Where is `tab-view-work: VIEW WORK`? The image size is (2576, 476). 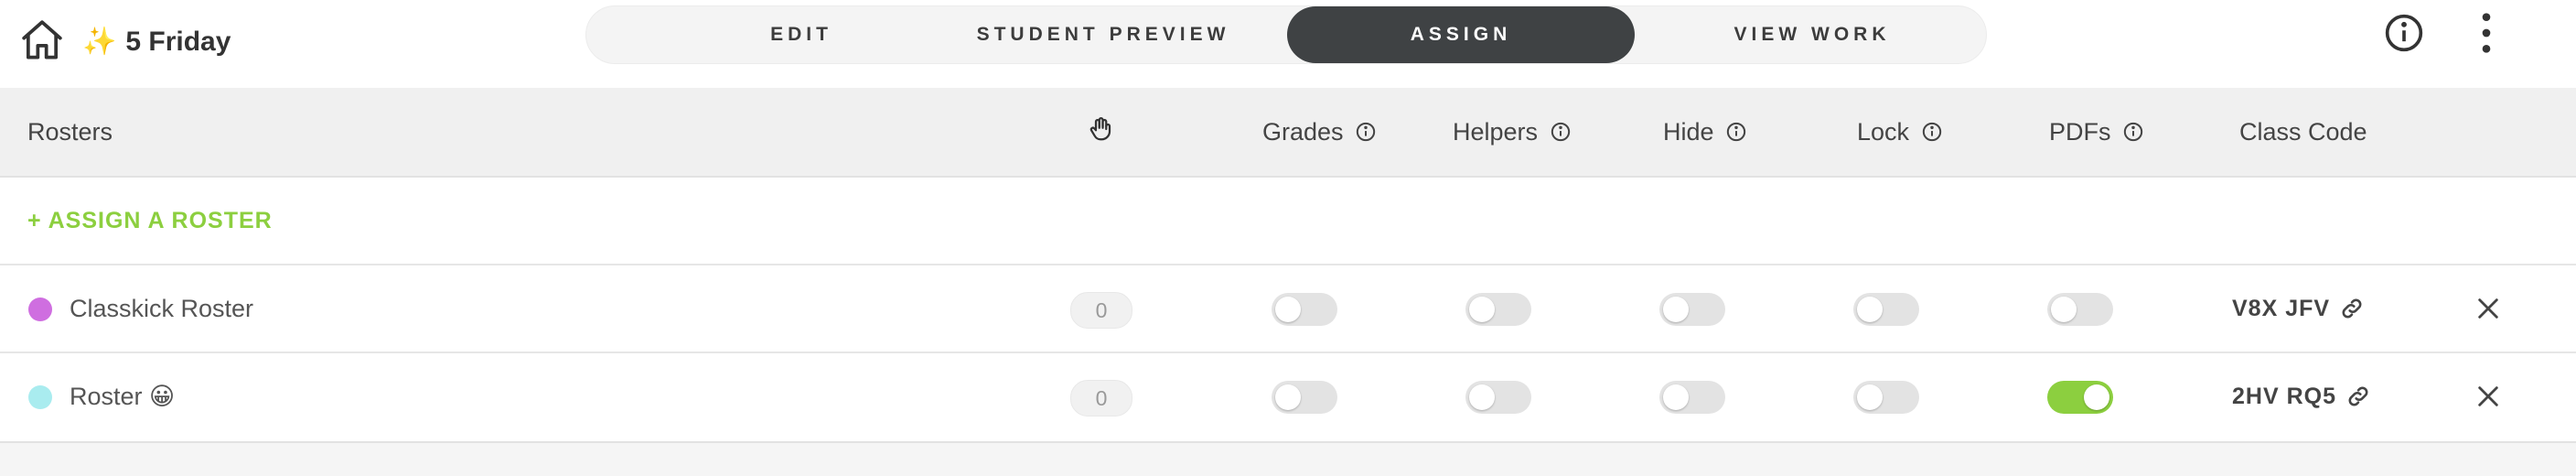
tab-view-work: VIEW WORK is located at coordinates (1812, 34).